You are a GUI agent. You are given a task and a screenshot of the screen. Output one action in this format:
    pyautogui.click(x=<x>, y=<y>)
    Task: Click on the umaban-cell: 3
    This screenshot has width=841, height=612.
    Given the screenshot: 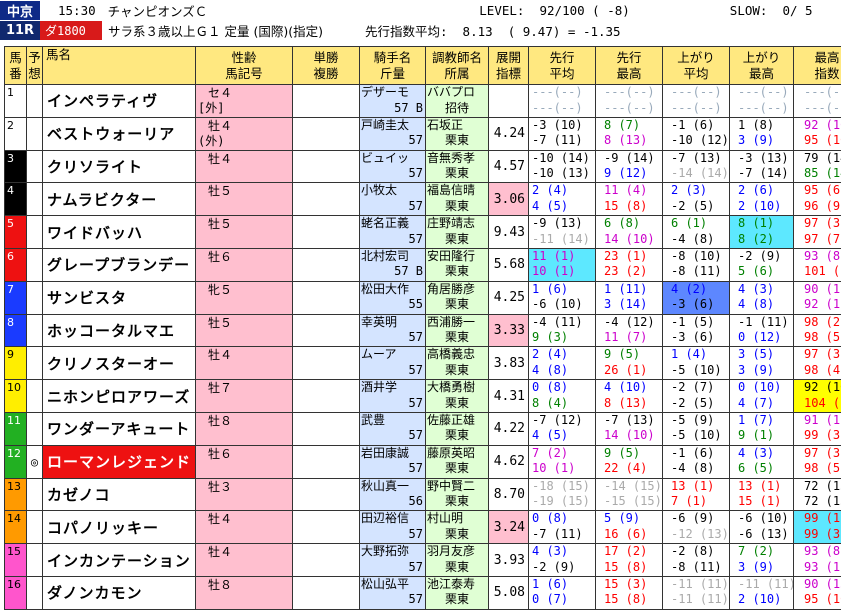 What is the action you would take?
    pyautogui.click(x=15, y=166)
    